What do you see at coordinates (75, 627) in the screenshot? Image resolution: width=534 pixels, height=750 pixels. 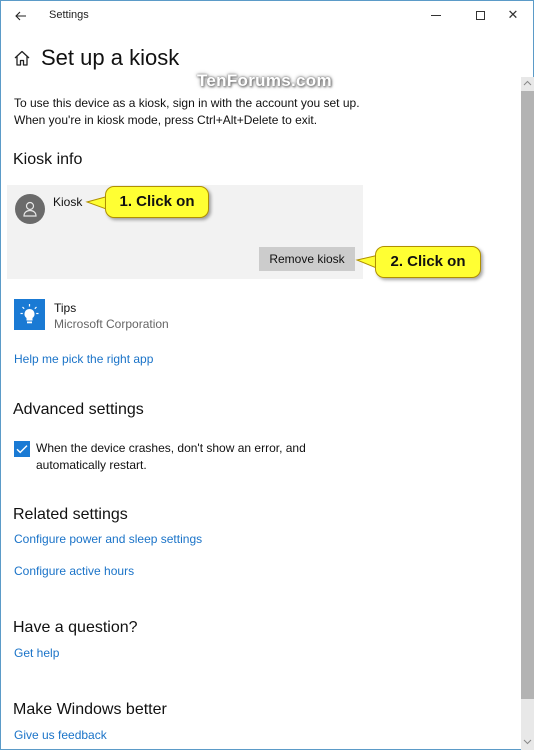 I see `have-a-question-heading: Have a question?` at bounding box center [75, 627].